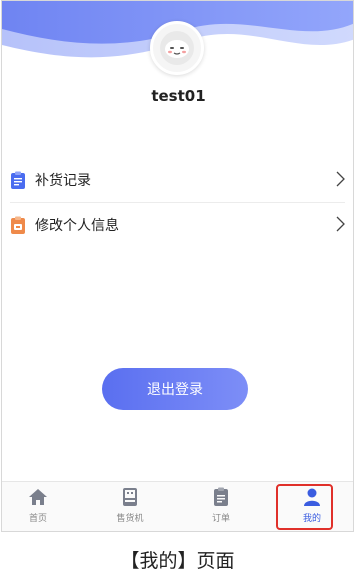  I want to click on tab-orders: 订单, so click(221, 507).